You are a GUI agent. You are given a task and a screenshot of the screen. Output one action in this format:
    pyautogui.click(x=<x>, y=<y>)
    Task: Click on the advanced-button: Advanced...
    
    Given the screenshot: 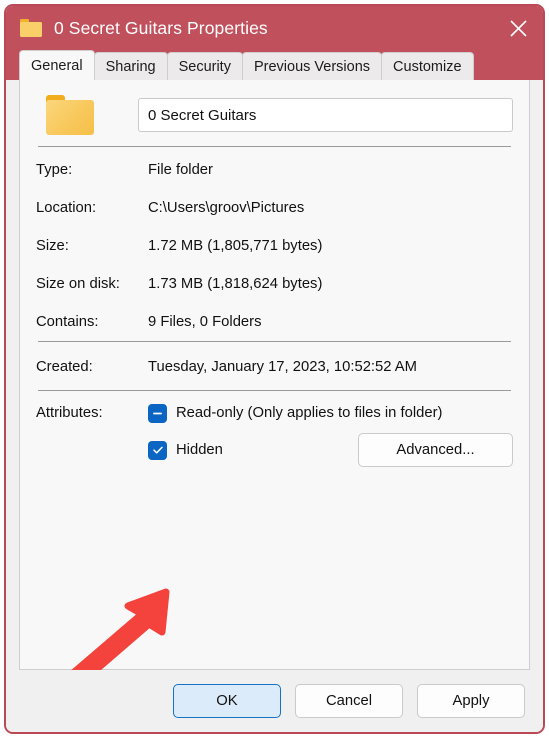 What is the action you would take?
    pyautogui.click(x=435, y=450)
    